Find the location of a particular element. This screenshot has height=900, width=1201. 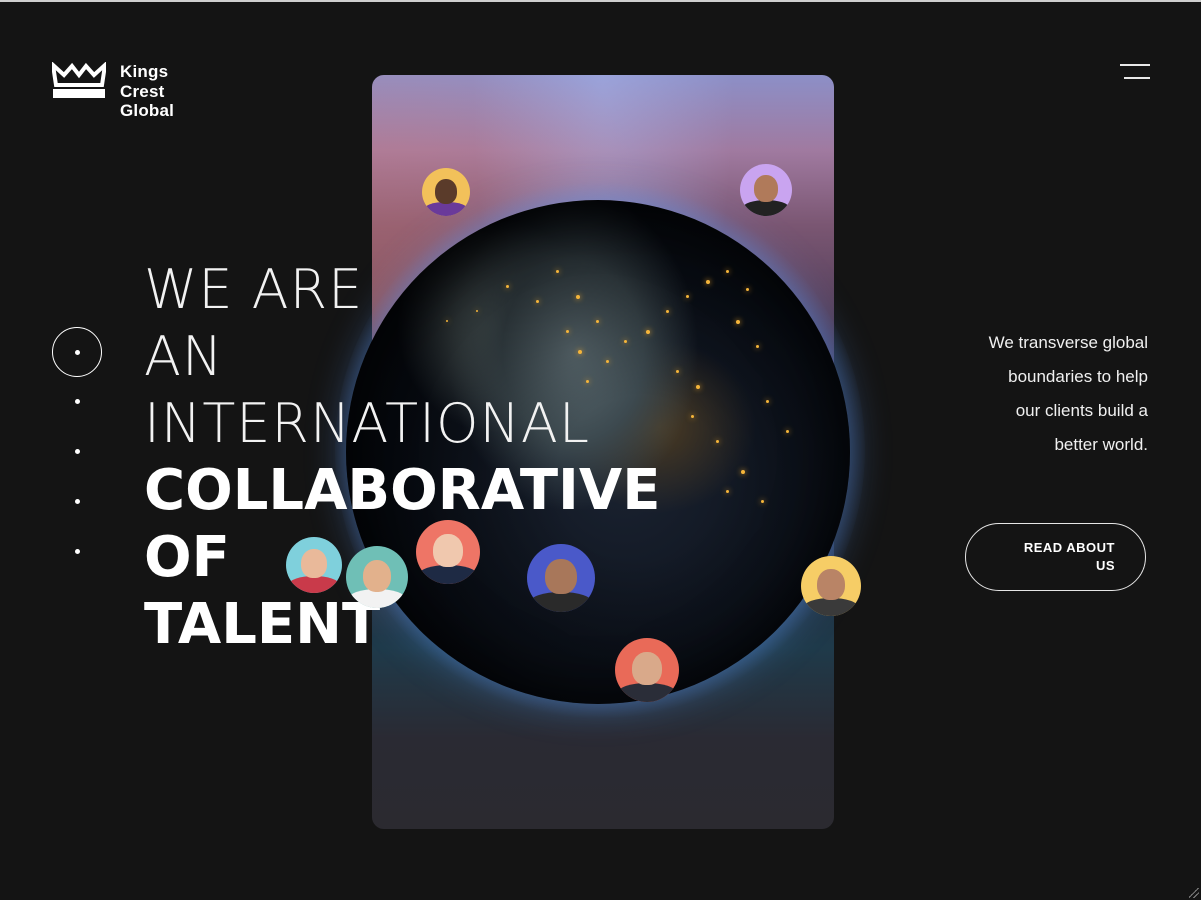

read-about-us-label: READ ABOUT US is located at coordinates (1069, 556).